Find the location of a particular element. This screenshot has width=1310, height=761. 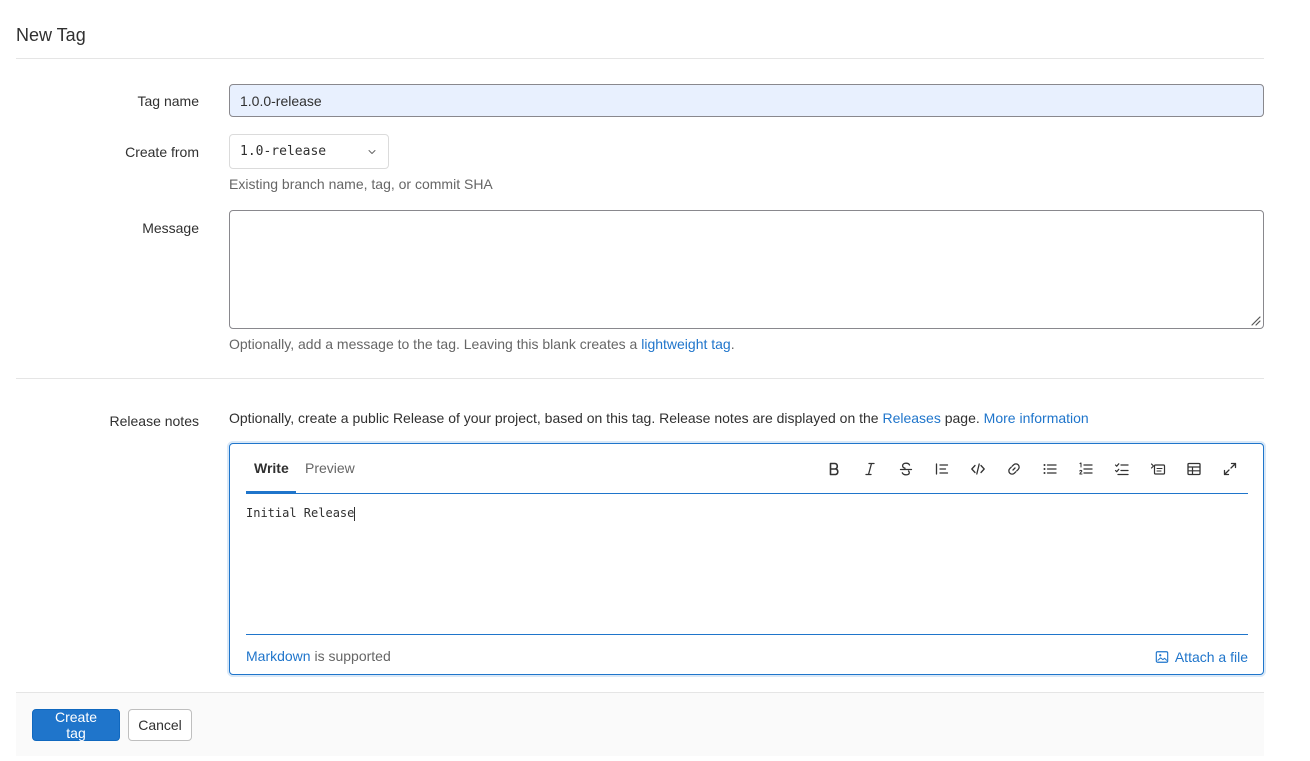

bold-icon is located at coordinates (834, 469).